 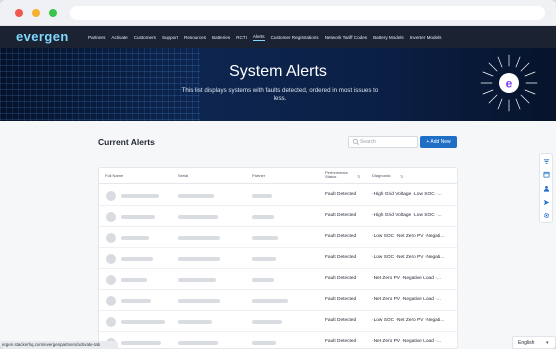 I want to click on section-title: Current Alerts, so click(x=126, y=142).